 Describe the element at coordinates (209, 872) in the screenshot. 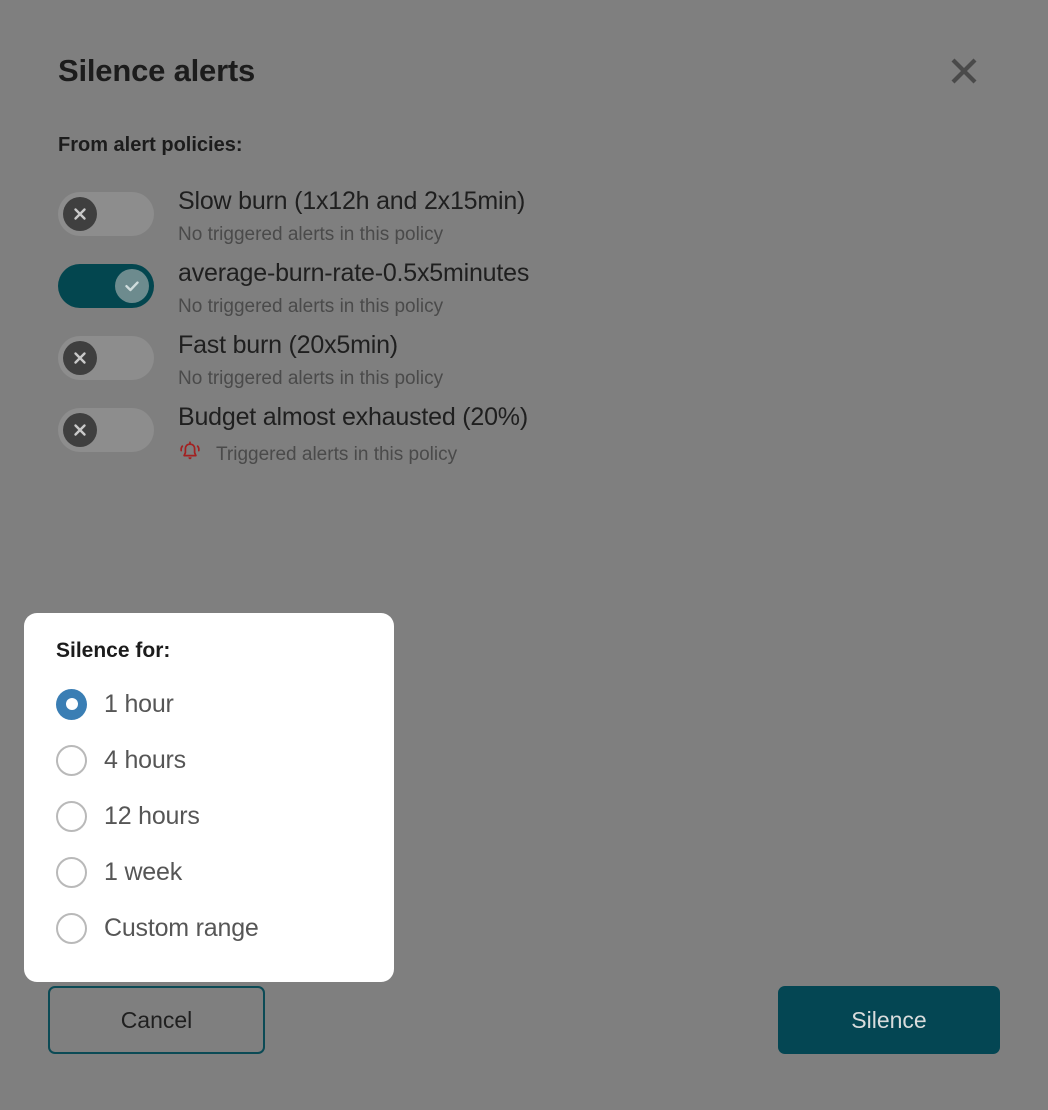

I see `radio-option-1-week: 1 week` at that location.